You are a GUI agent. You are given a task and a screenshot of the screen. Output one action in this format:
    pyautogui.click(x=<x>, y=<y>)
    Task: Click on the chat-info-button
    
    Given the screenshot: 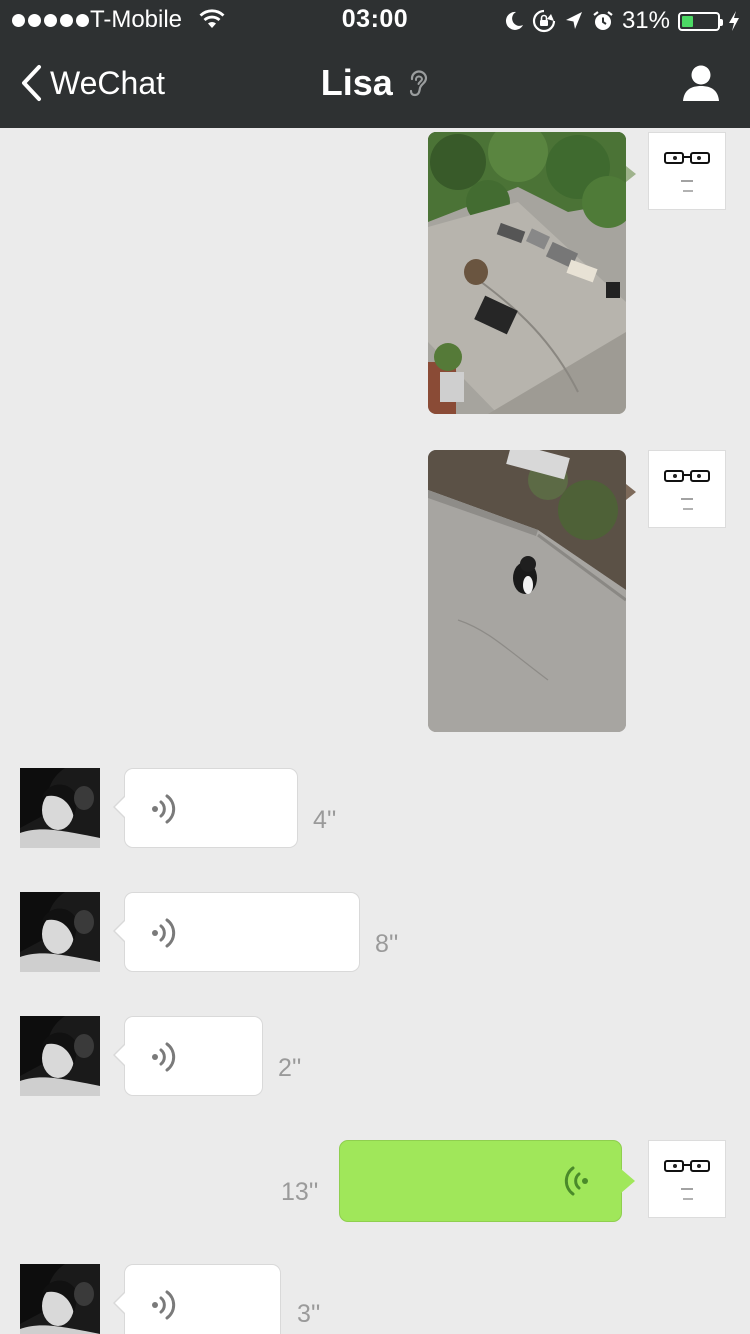 What is the action you would take?
    pyautogui.click(x=701, y=85)
    